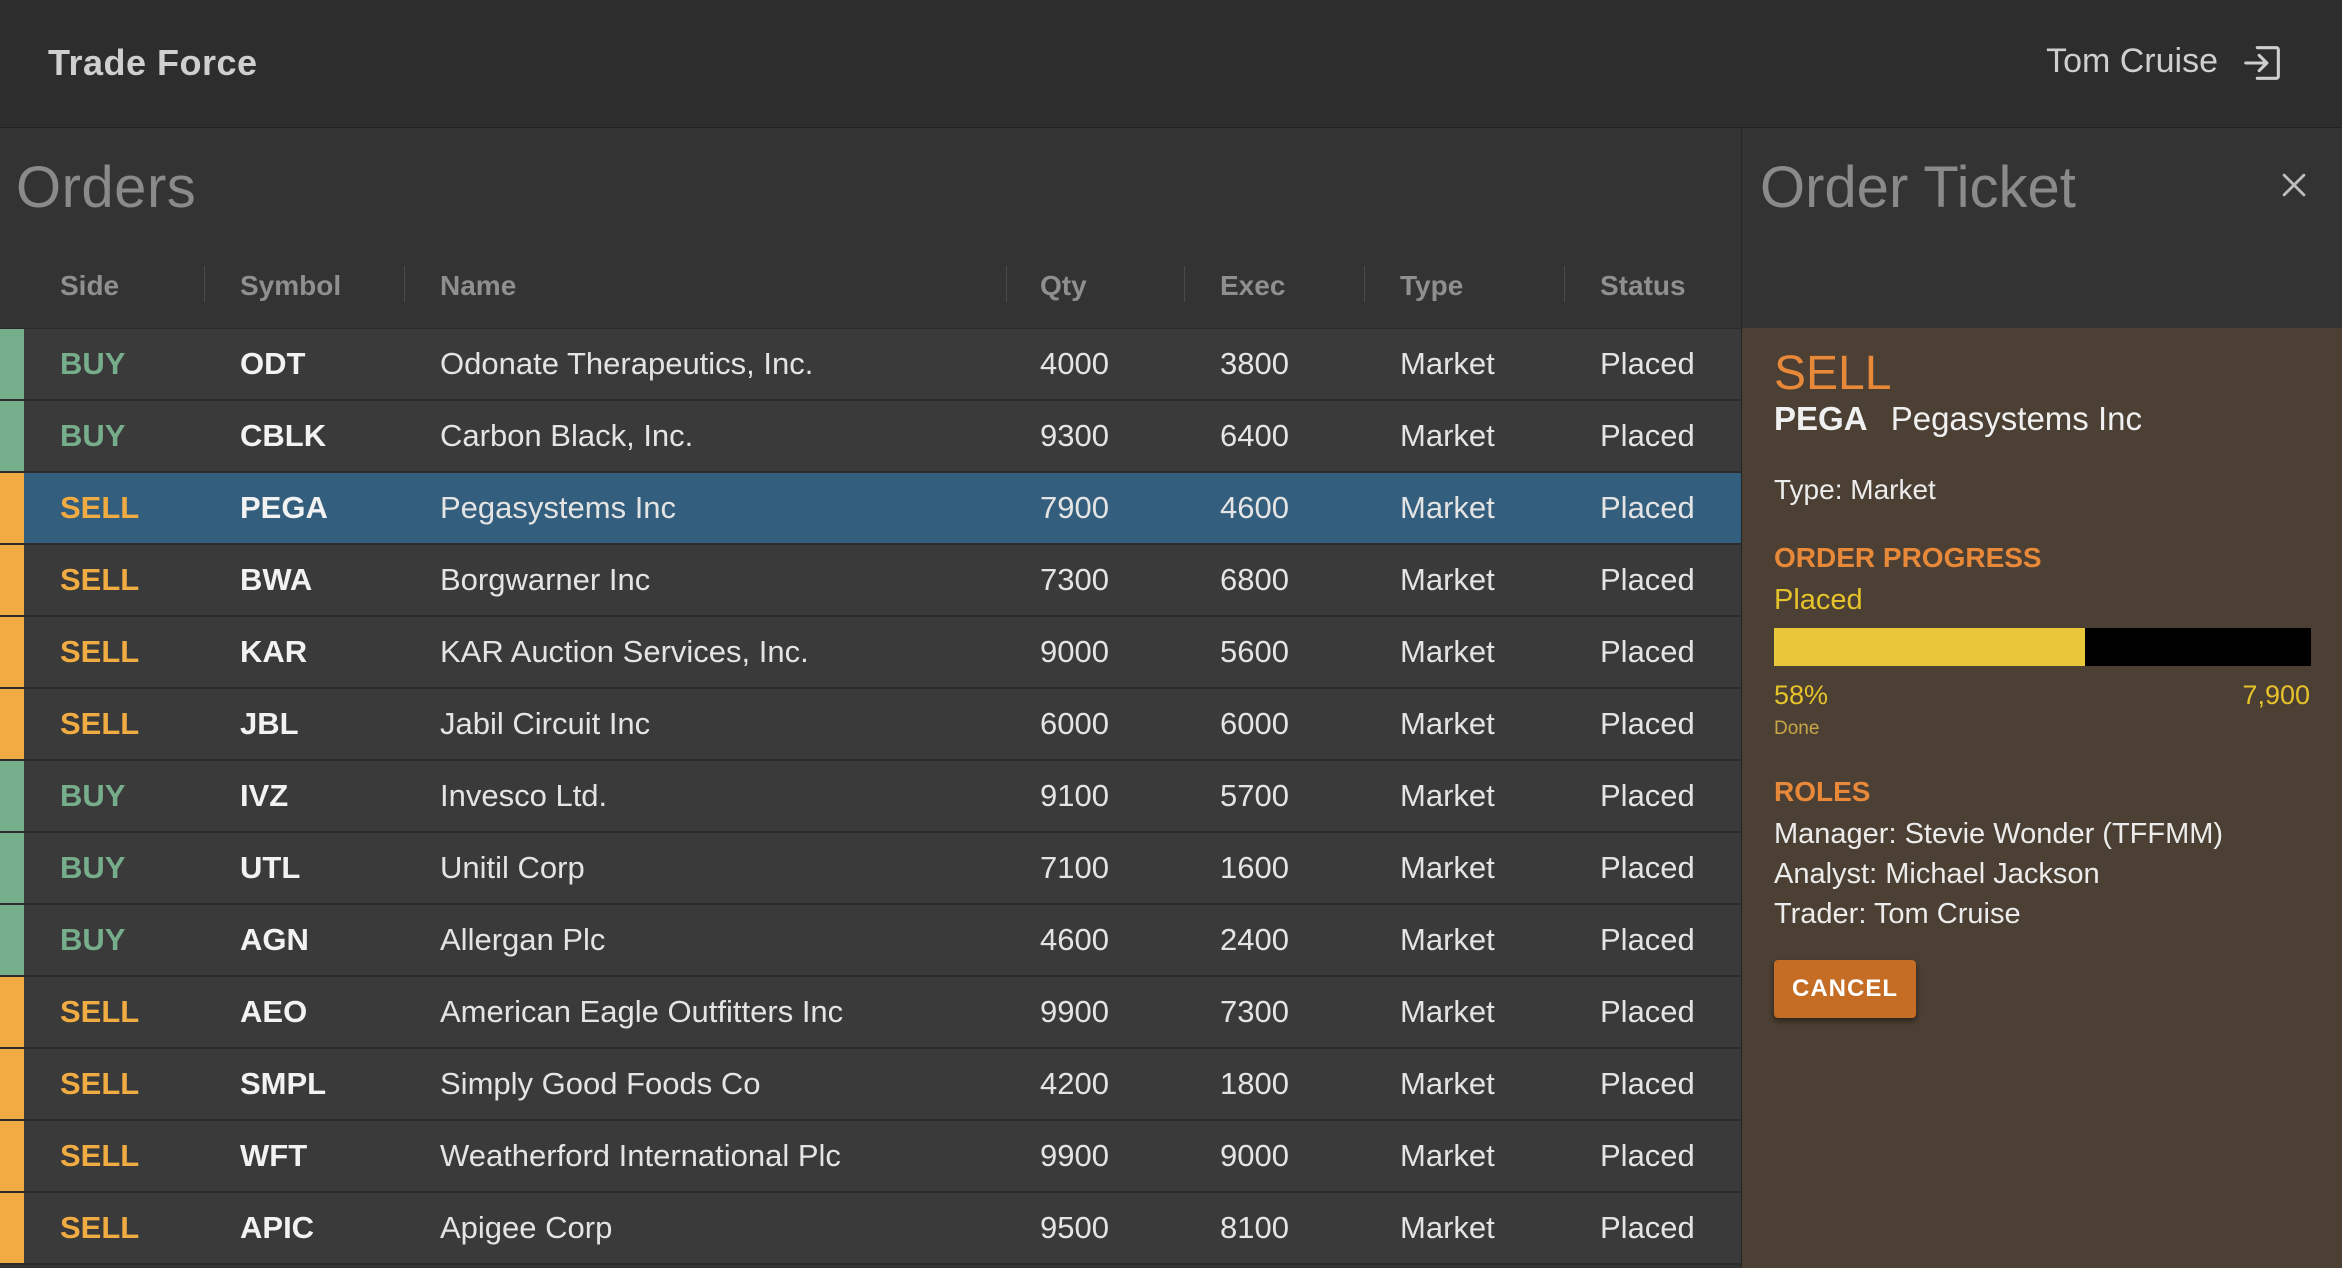 The height and width of the screenshot is (1268, 2342). I want to click on column-header-exec: Exec, so click(1252, 286).